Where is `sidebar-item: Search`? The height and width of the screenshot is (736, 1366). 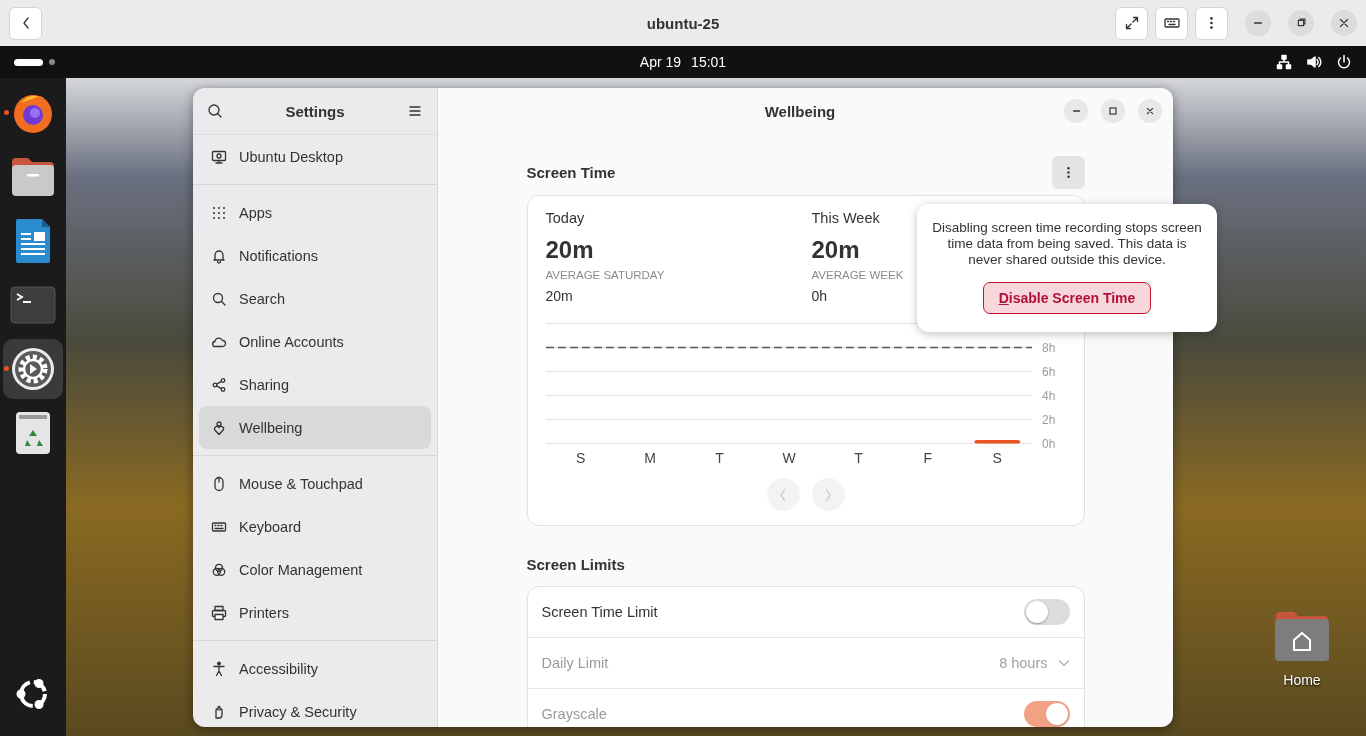
sidebar-item: Search is located at coordinates (315, 298).